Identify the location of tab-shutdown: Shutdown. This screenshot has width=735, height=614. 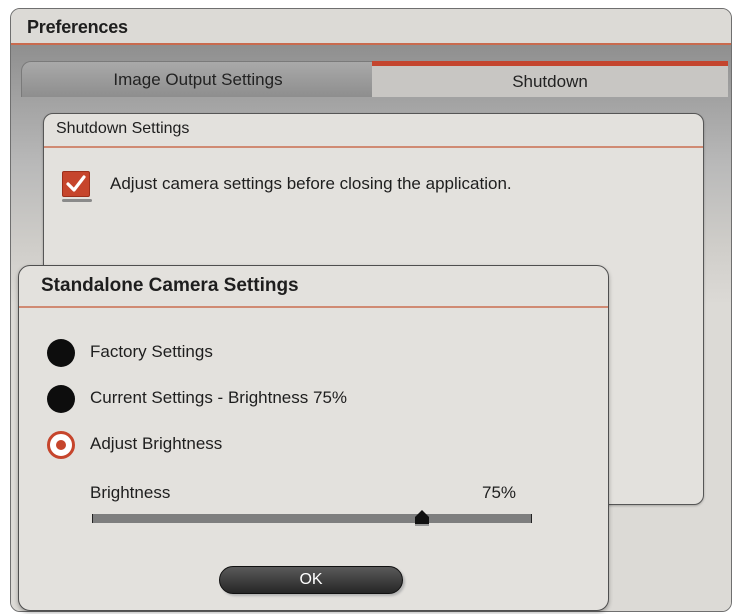
(550, 79).